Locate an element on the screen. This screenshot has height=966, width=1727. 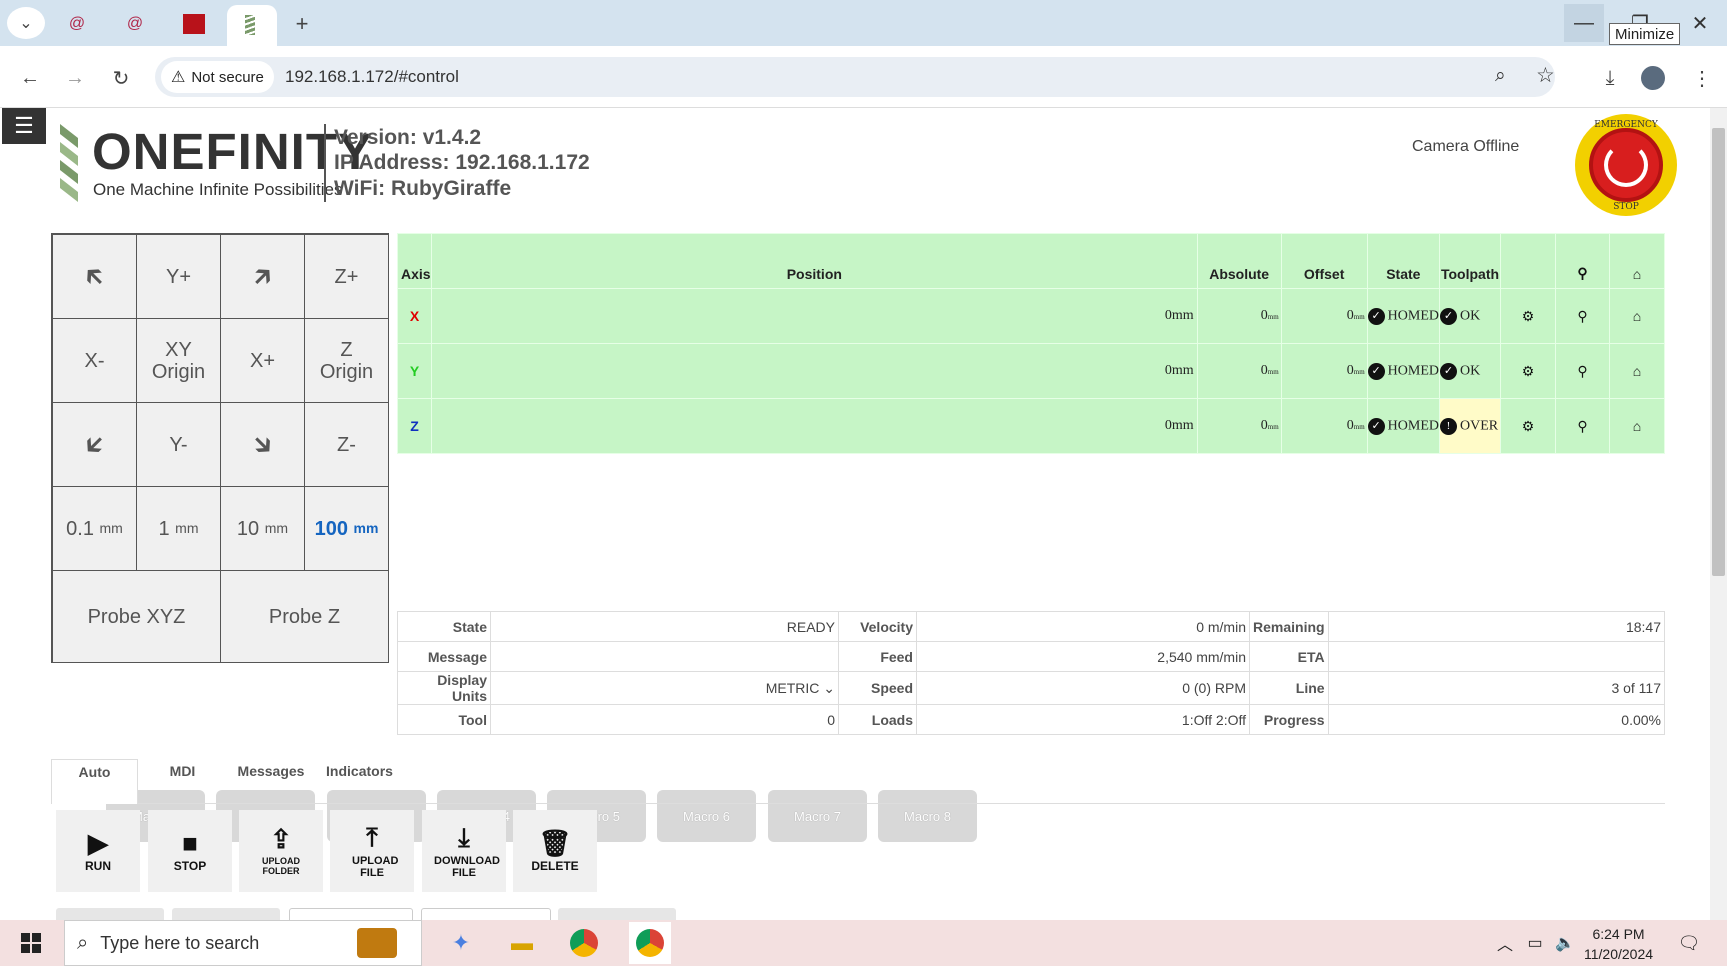
clock-date: 11/20/2024 is located at coordinates (1619, 954).